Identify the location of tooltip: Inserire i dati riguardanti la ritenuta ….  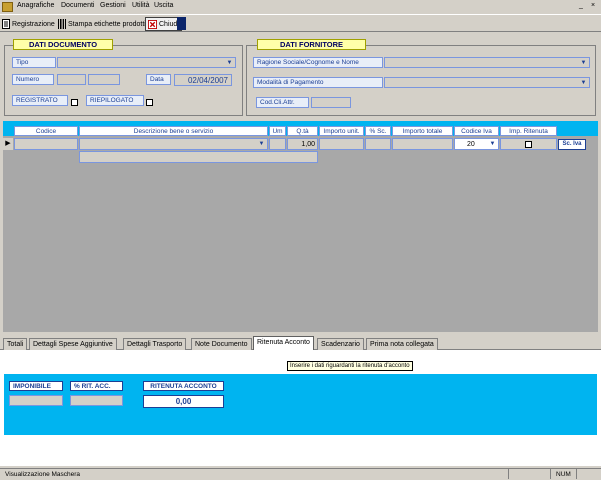
(350, 366).